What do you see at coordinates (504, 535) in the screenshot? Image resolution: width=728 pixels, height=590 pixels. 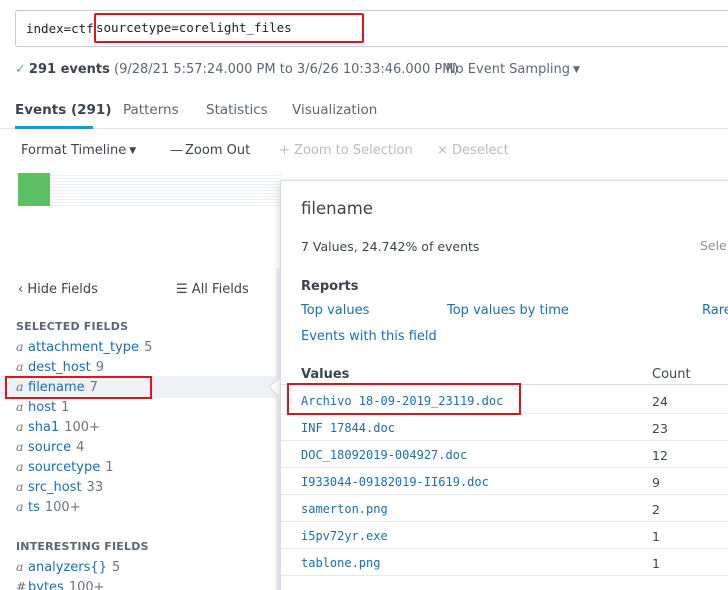 I see `value-row: i5pv72yr.exe 1` at bounding box center [504, 535].